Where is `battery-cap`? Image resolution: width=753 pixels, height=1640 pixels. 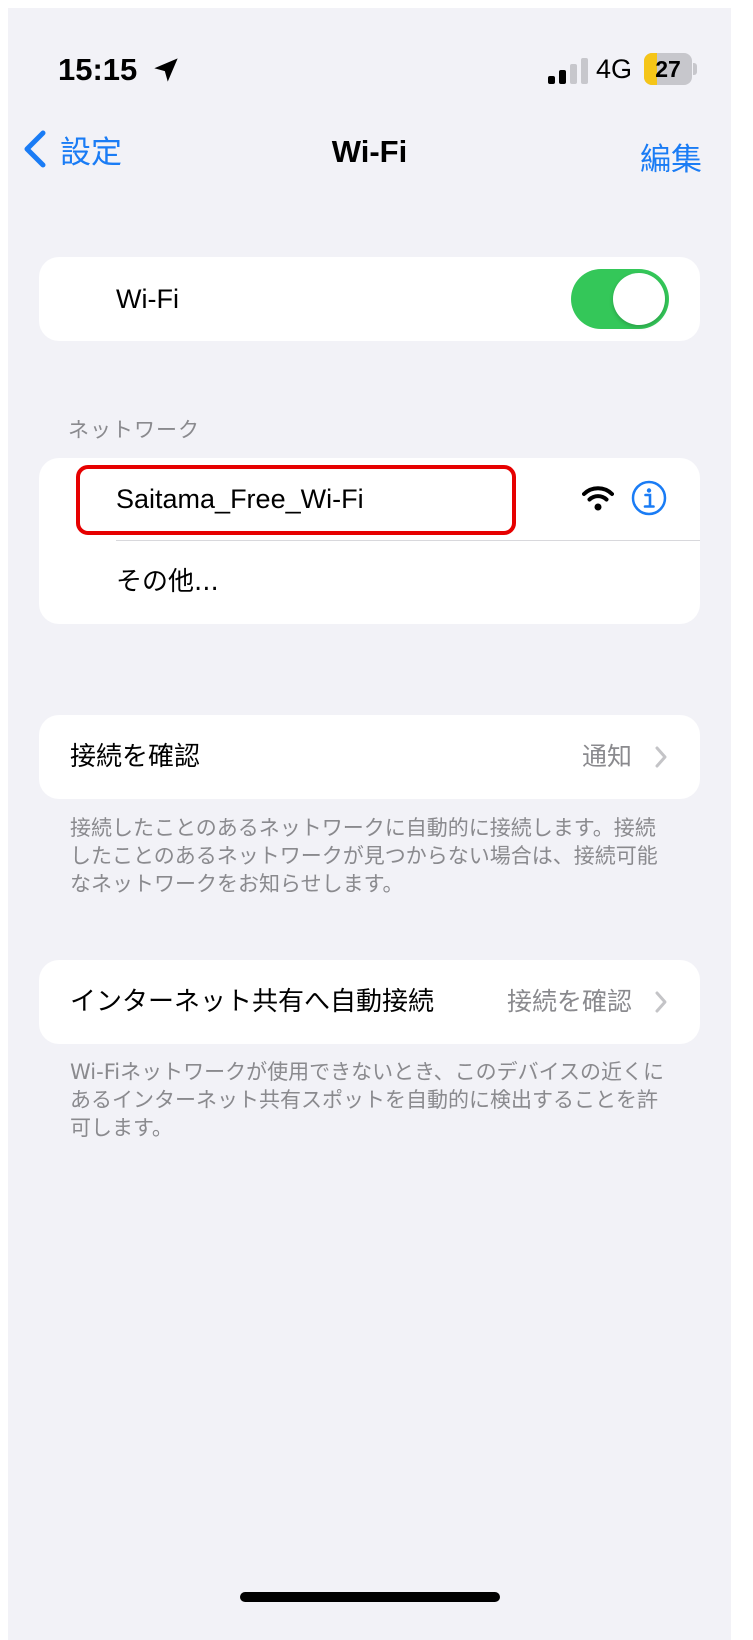
battery-cap is located at coordinates (695, 69).